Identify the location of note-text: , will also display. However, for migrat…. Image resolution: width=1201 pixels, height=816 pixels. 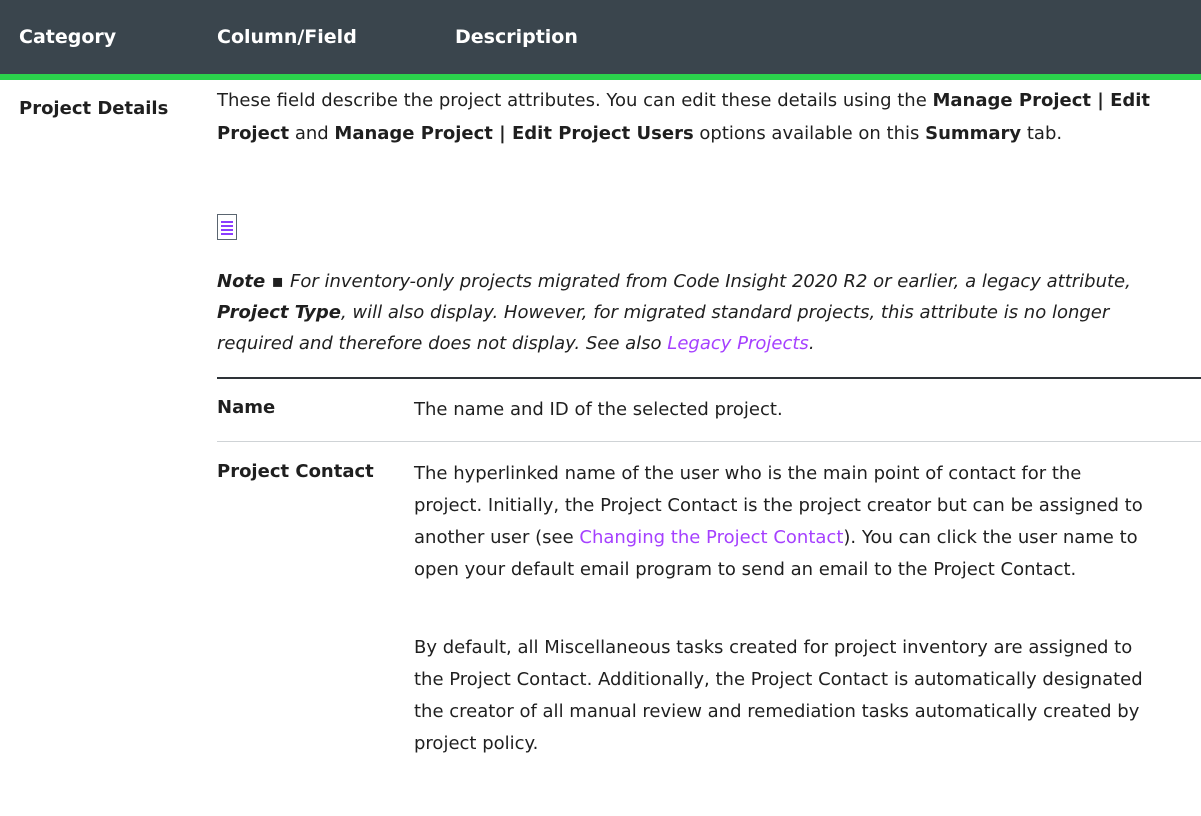
(663, 328).